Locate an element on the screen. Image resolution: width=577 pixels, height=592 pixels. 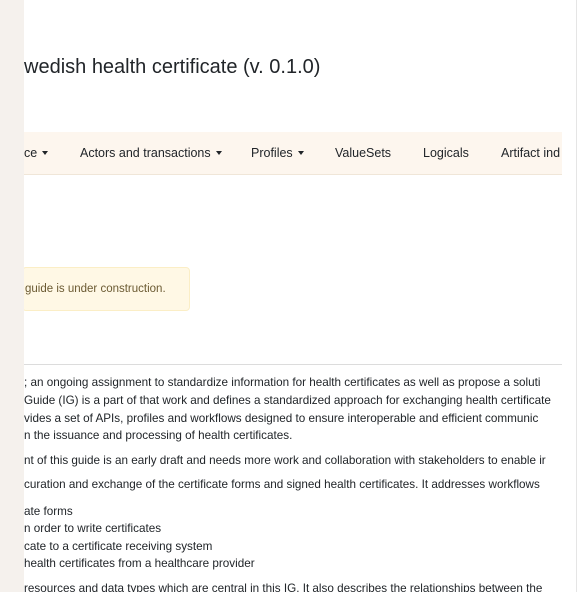
list-item: ate forms is located at coordinates (48, 511).